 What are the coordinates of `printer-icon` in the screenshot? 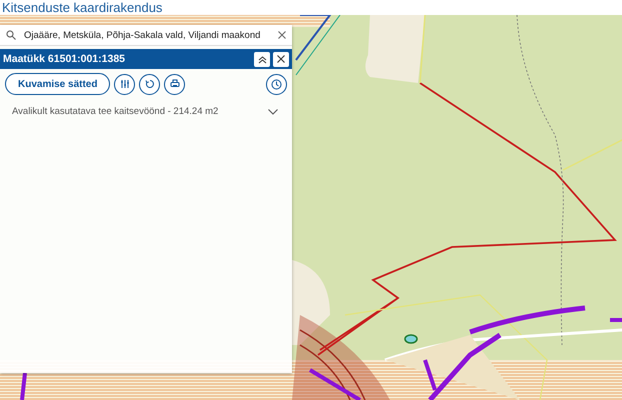 It's located at (175, 84).